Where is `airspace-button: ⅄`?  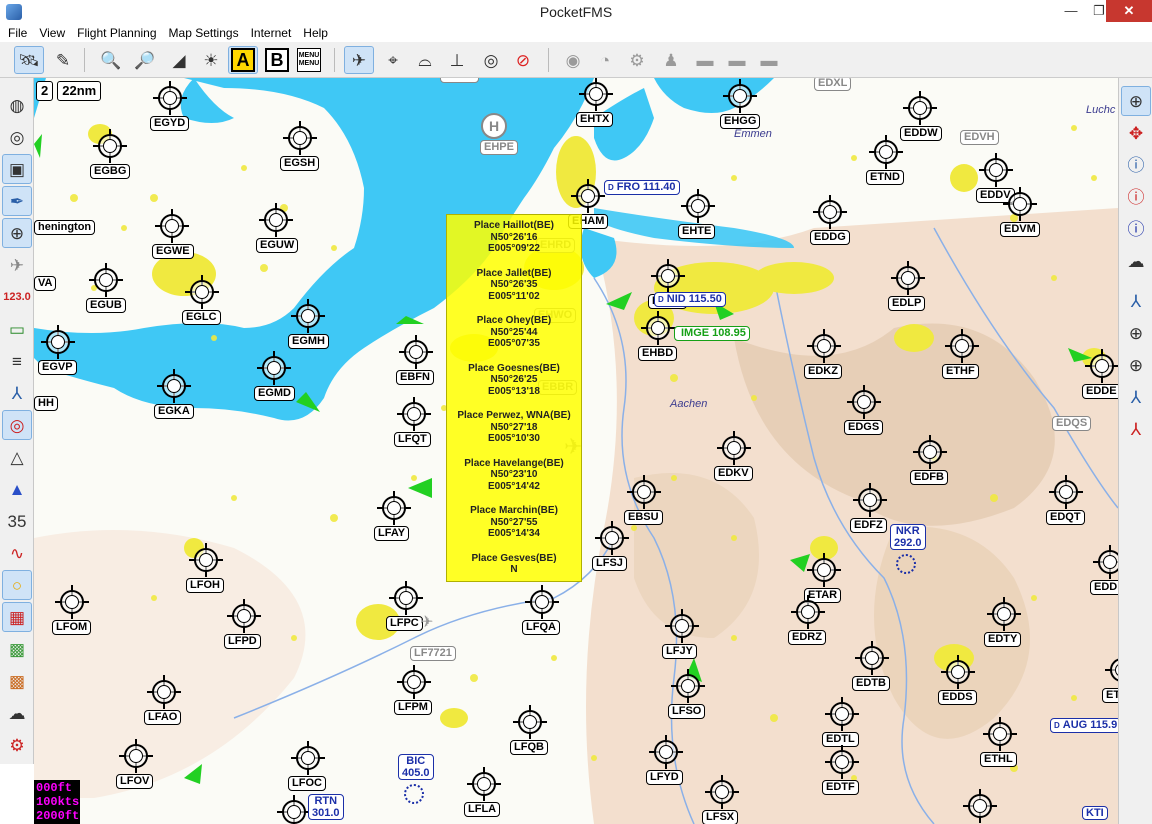
airspace-button: ⅄ is located at coordinates (17, 393).